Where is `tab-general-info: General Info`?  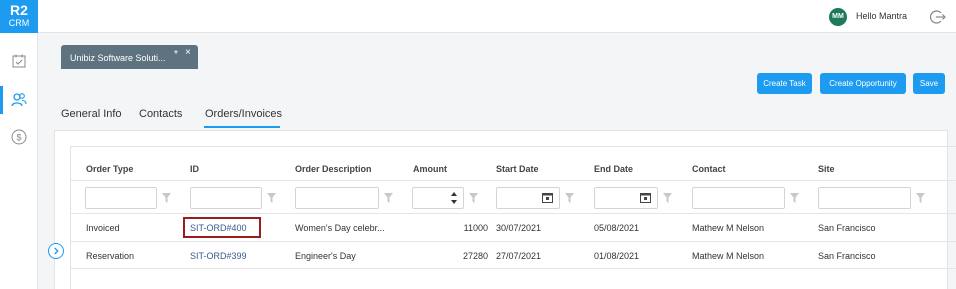
tab-general-info: General Info is located at coordinates (91, 114).